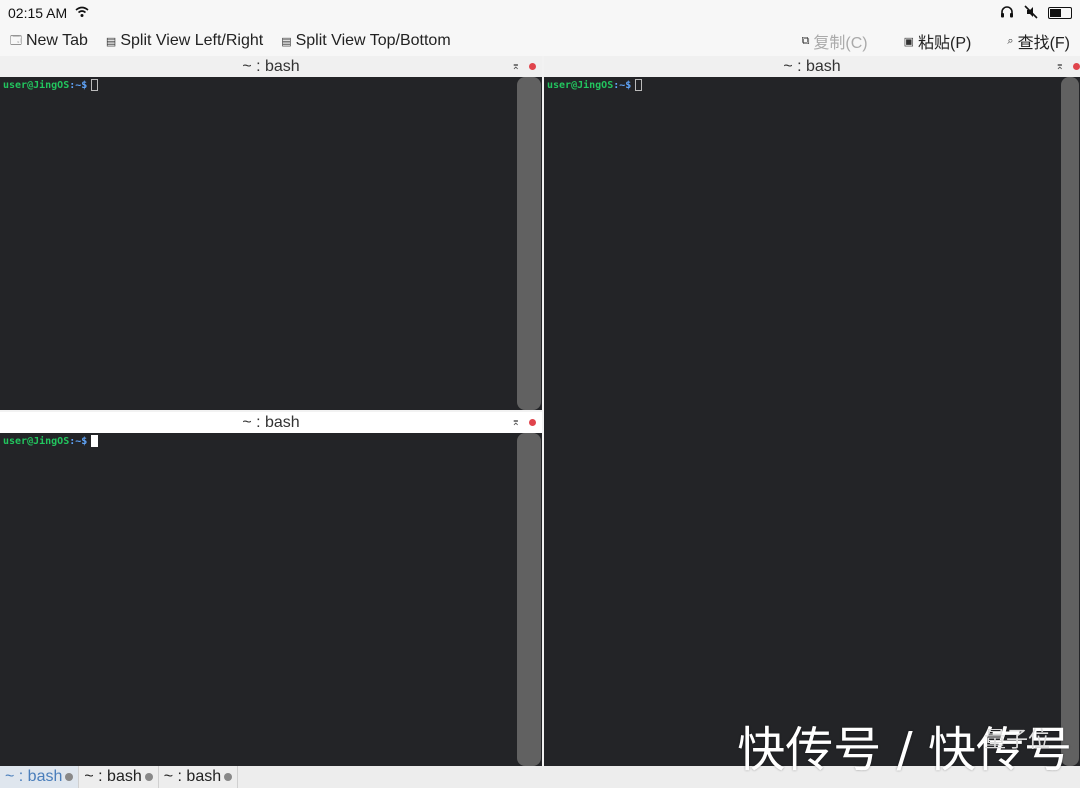 The image size is (1080, 788). I want to click on paste-button: ▣ 粘贴(P), so click(938, 41).